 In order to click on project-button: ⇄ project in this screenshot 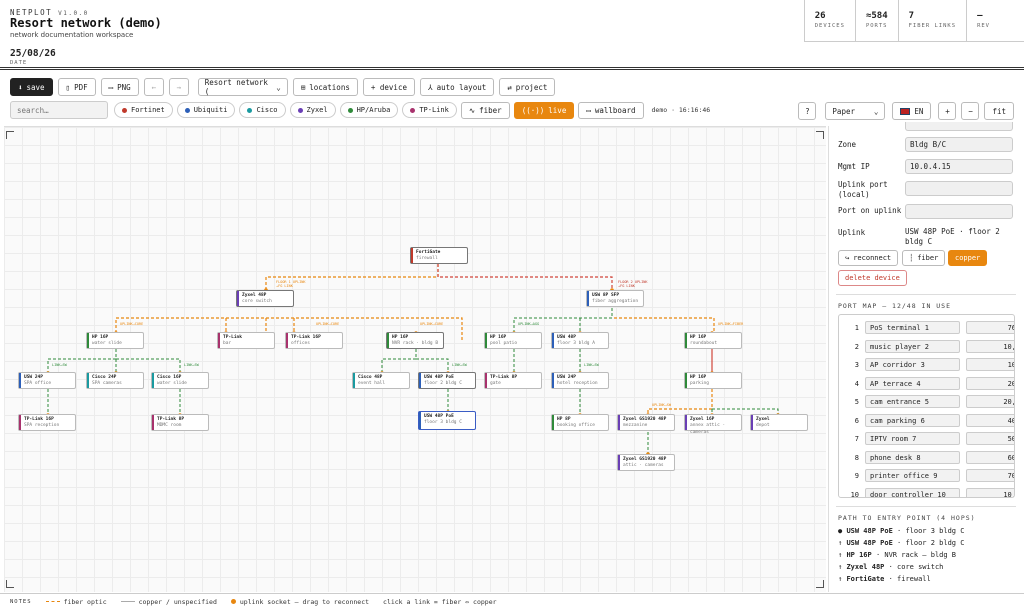, I will do `click(527, 87)`.